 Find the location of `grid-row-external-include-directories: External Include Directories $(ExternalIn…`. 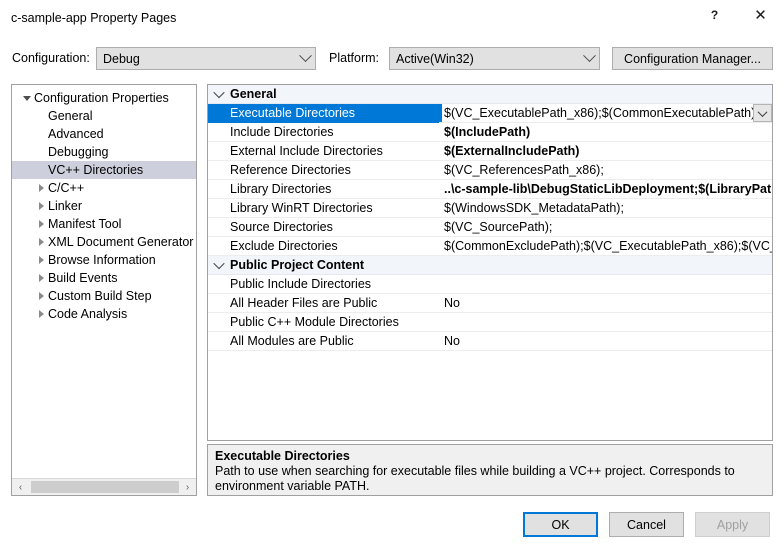

grid-row-external-include-directories: External Include Directories $(ExternalIn… is located at coordinates (490, 151).